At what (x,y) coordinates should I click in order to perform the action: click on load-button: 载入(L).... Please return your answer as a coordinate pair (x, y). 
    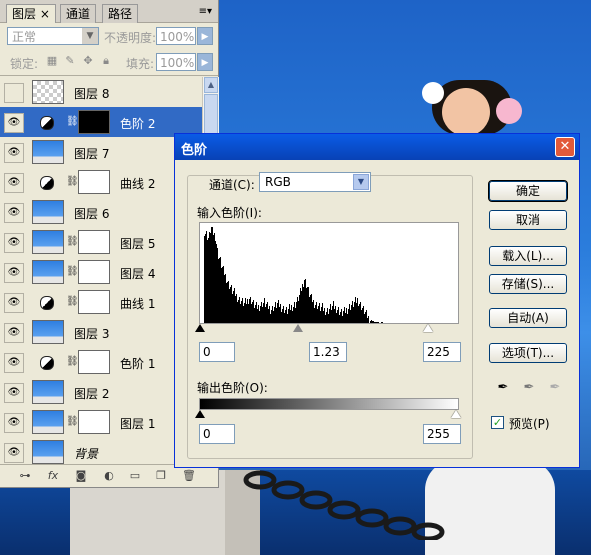
    Looking at the image, I should click on (528, 256).